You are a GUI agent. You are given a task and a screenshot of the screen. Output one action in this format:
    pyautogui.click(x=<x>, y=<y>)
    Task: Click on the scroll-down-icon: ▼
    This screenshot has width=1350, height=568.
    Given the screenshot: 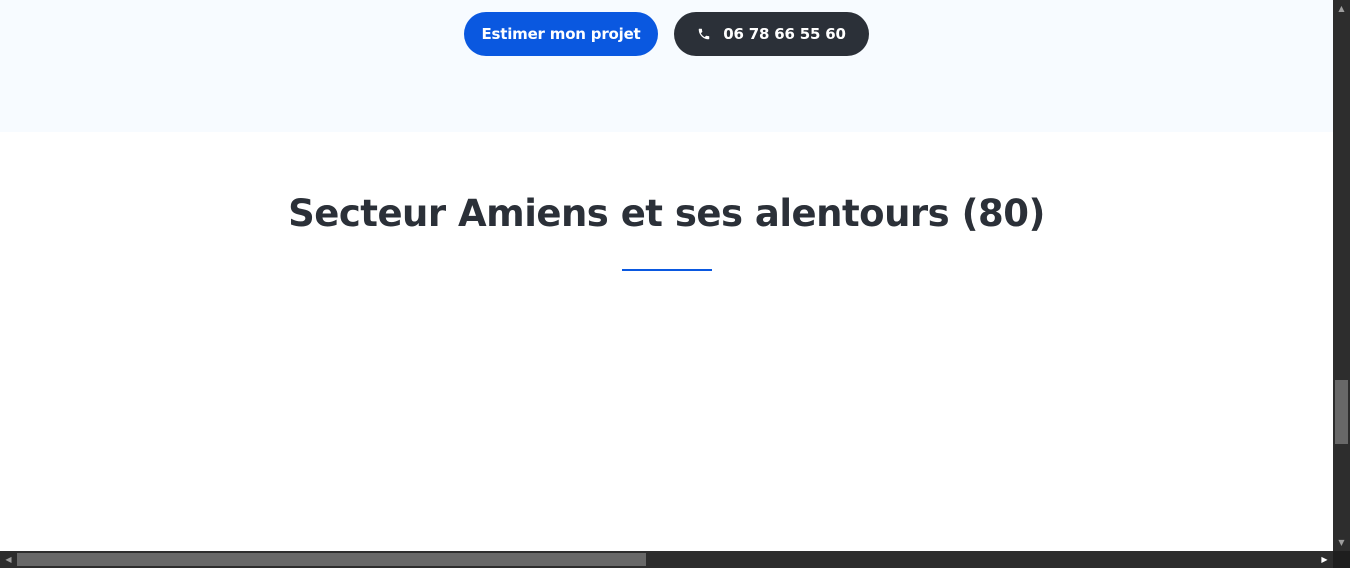 What is the action you would take?
    pyautogui.click(x=1341, y=542)
    